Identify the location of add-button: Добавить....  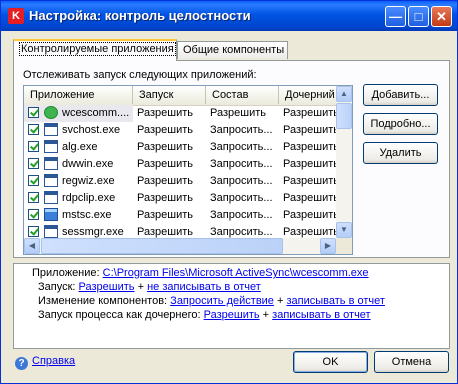
(400, 95).